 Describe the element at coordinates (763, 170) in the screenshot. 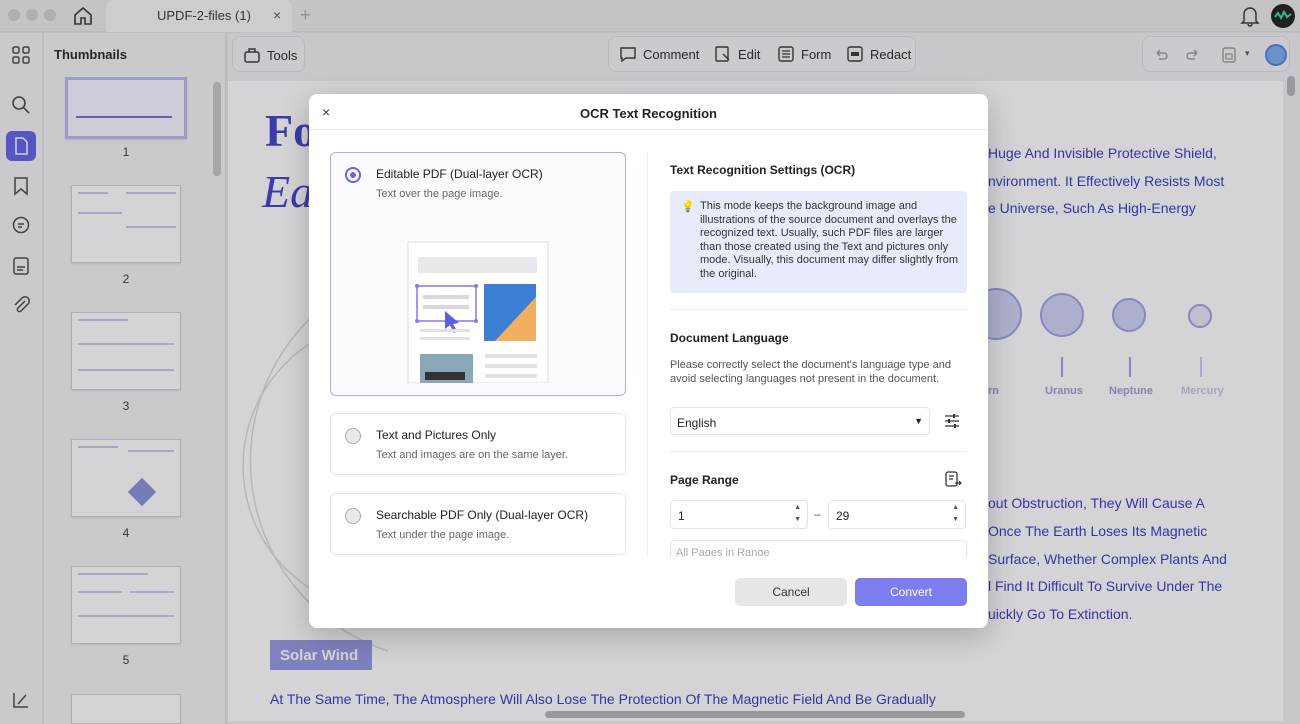

I see `settings-heading: Text Recognition Settings (OCR)` at that location.